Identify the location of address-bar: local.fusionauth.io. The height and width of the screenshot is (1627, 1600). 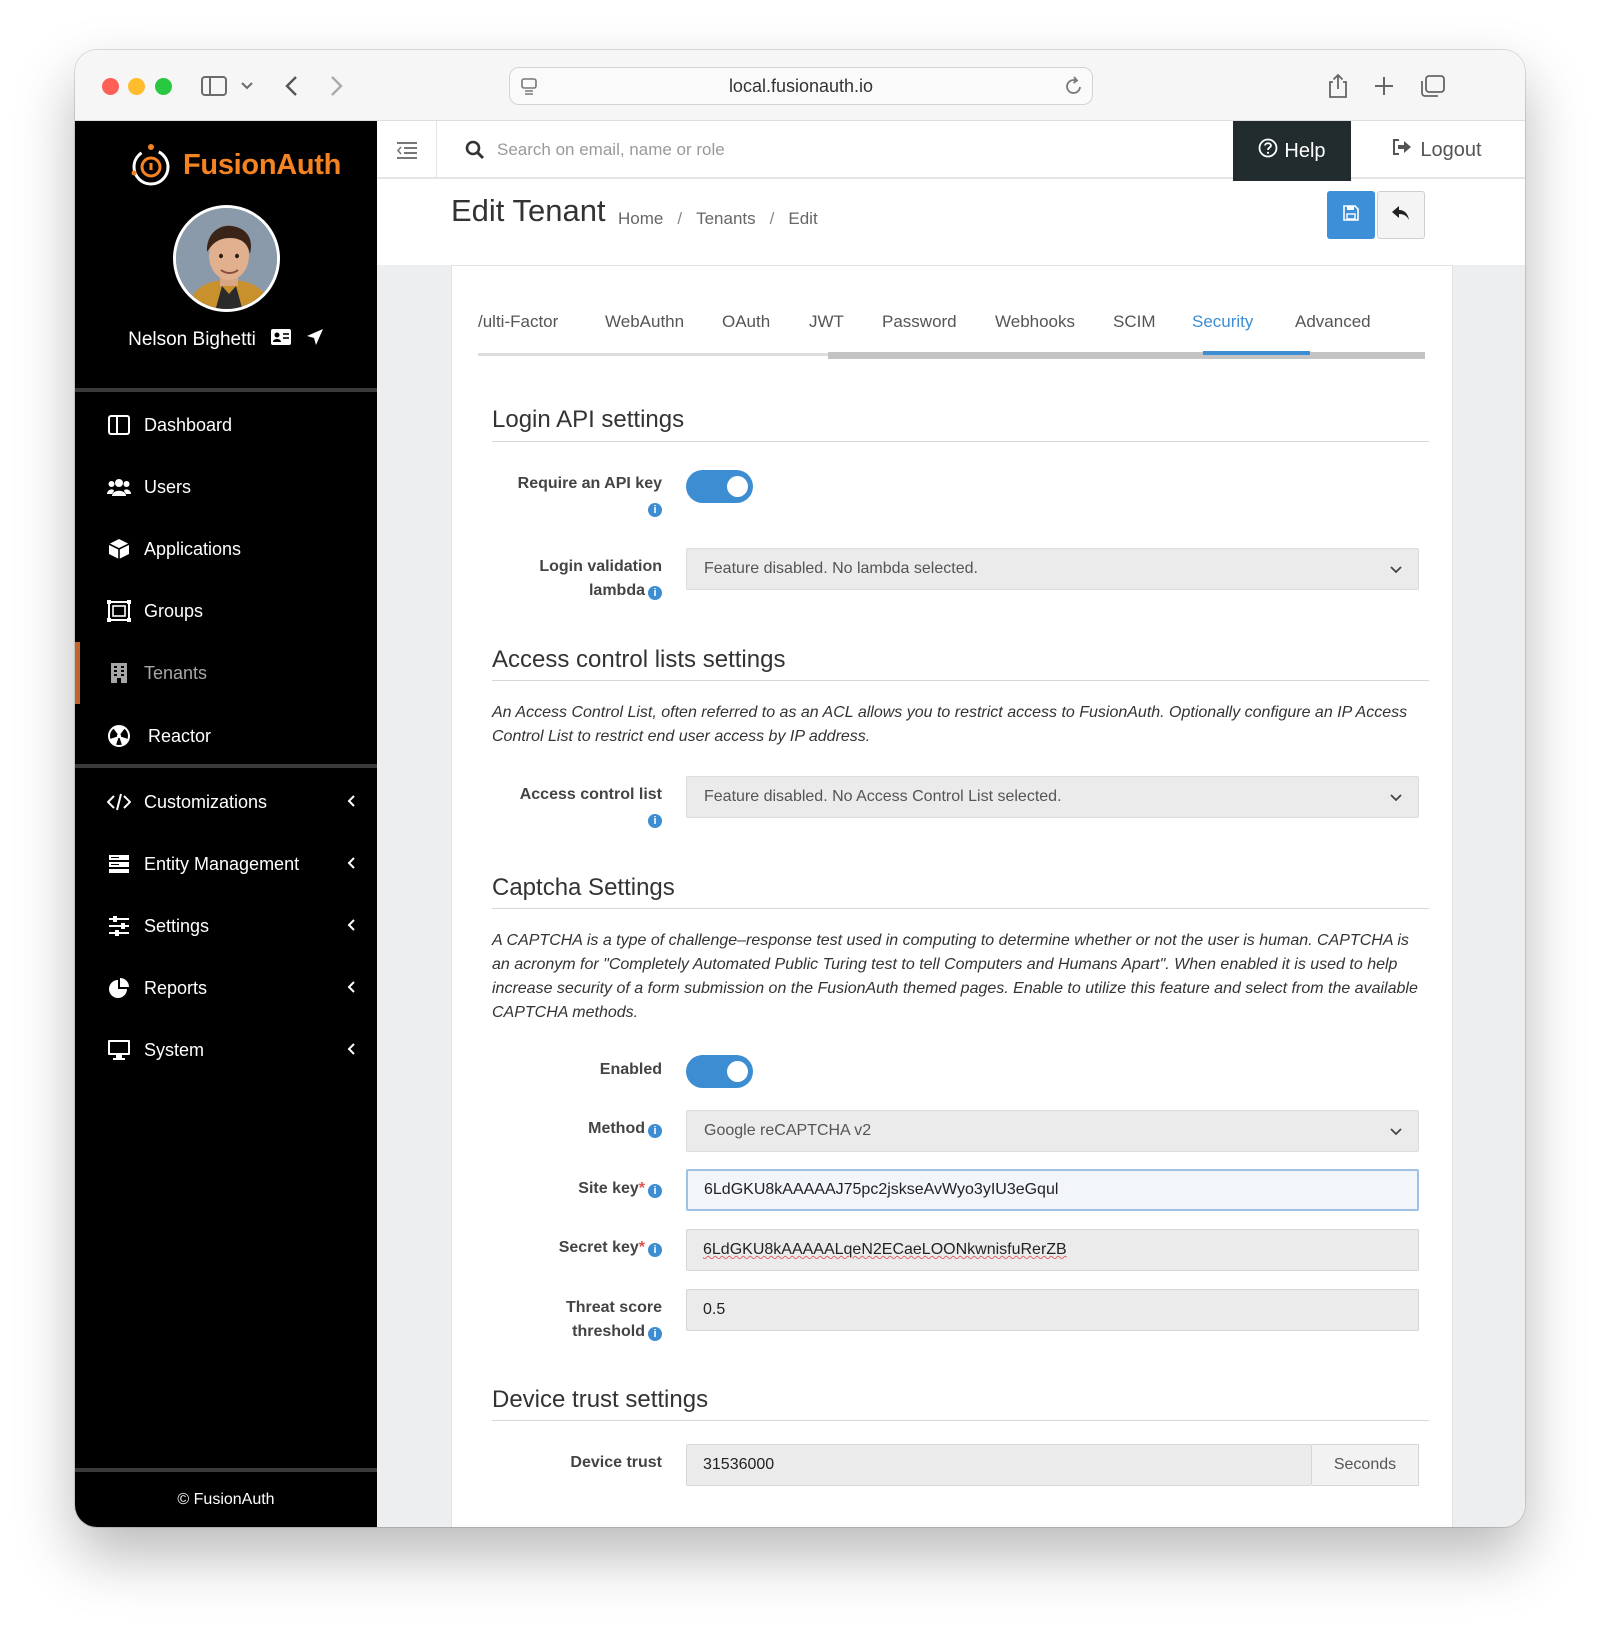
(801, 86).